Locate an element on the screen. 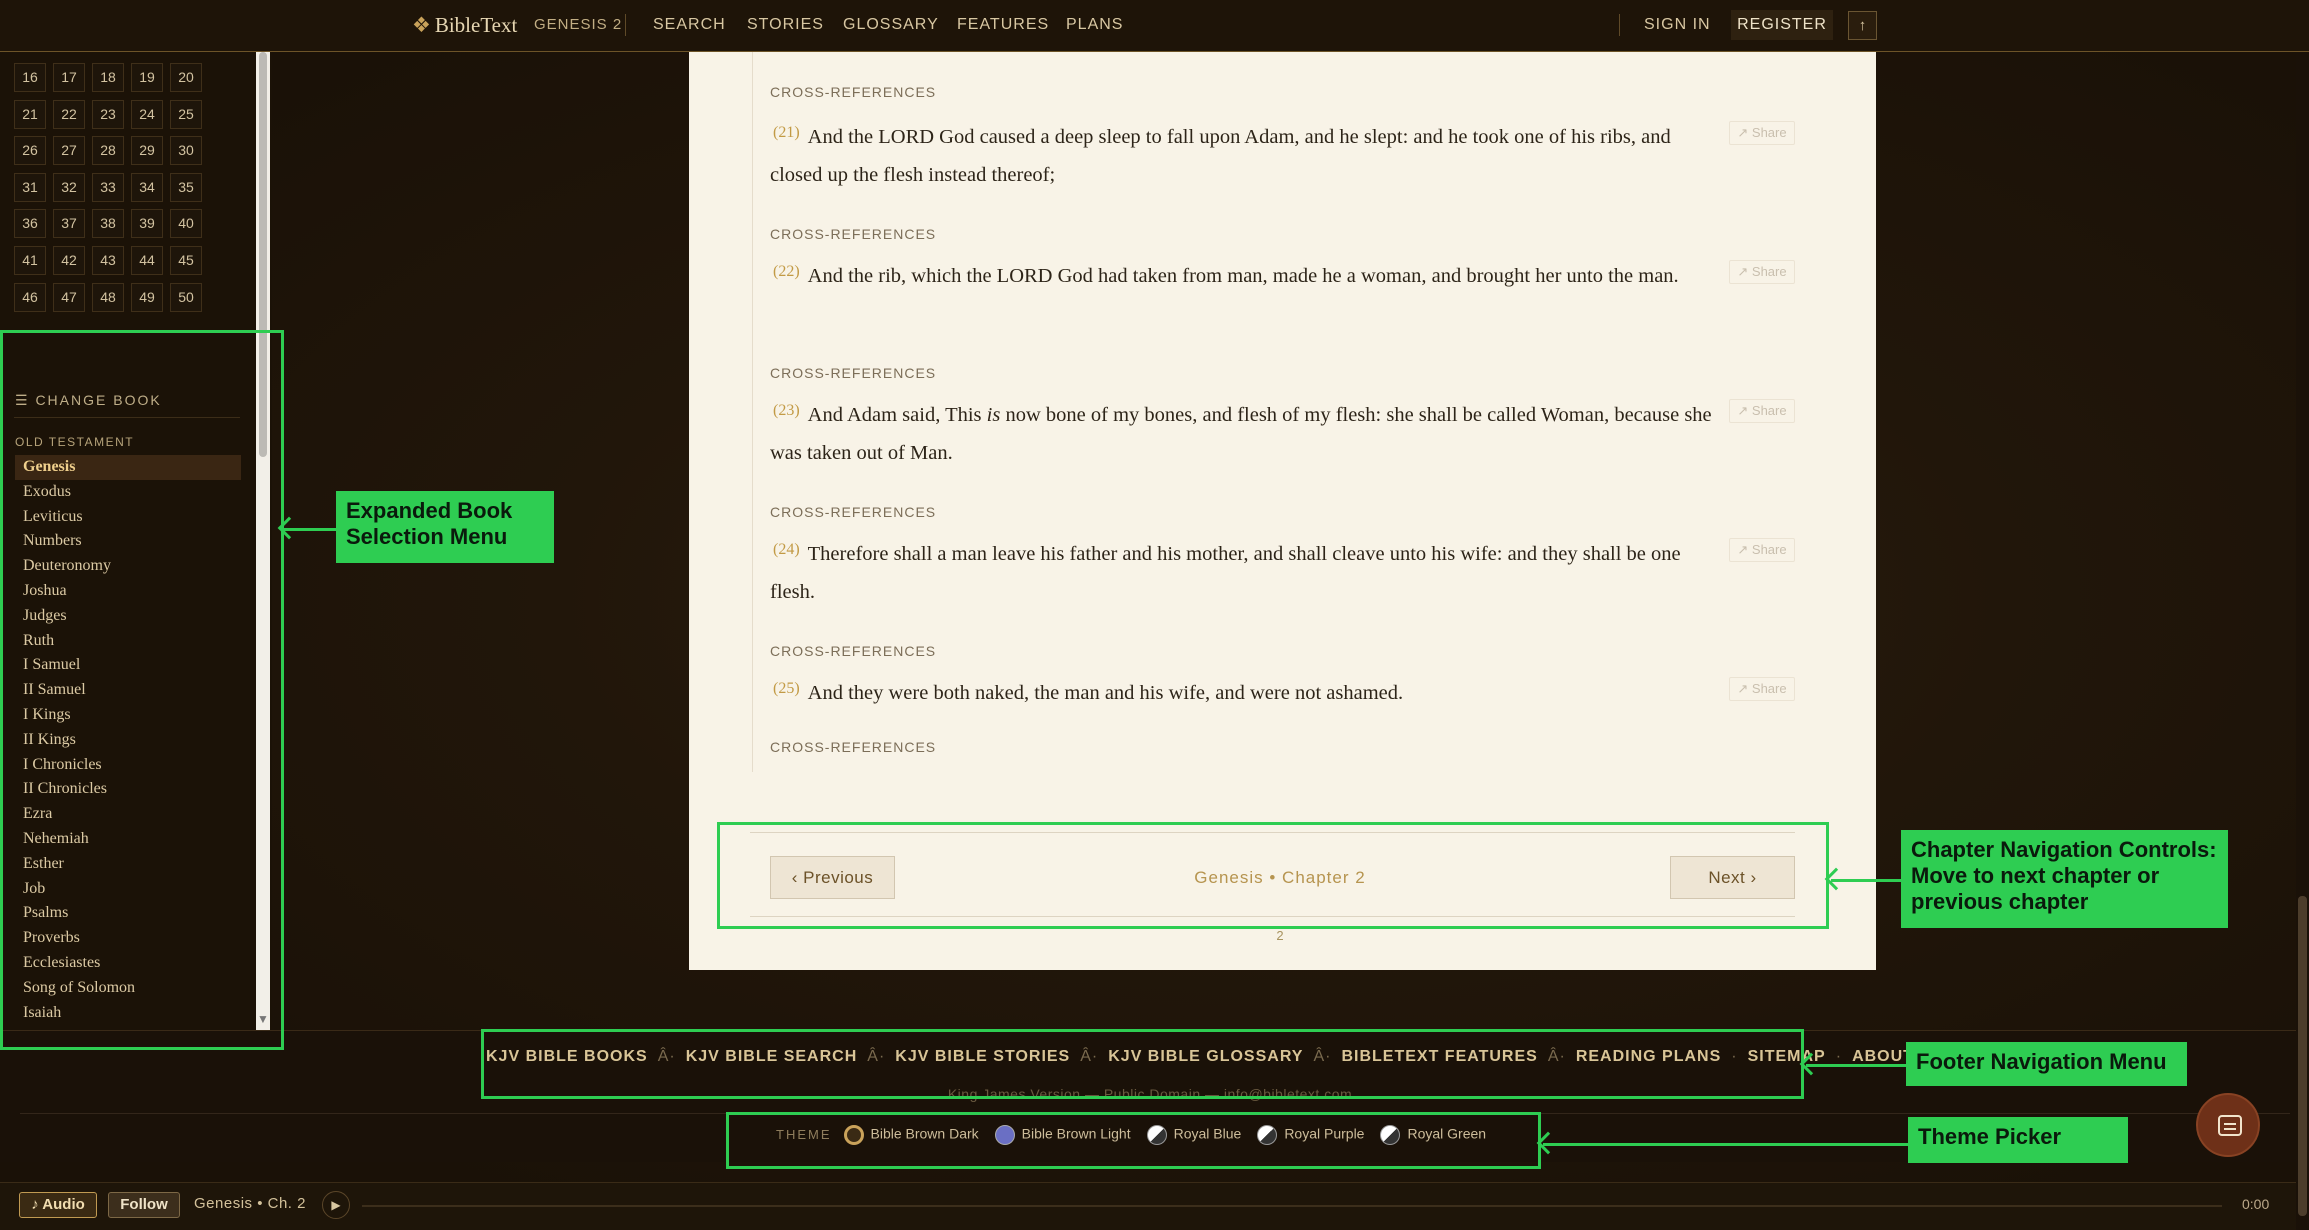 This screenshot has height=1230, width=2309. chapter-button: 40 is located at coordinates (186, 224).